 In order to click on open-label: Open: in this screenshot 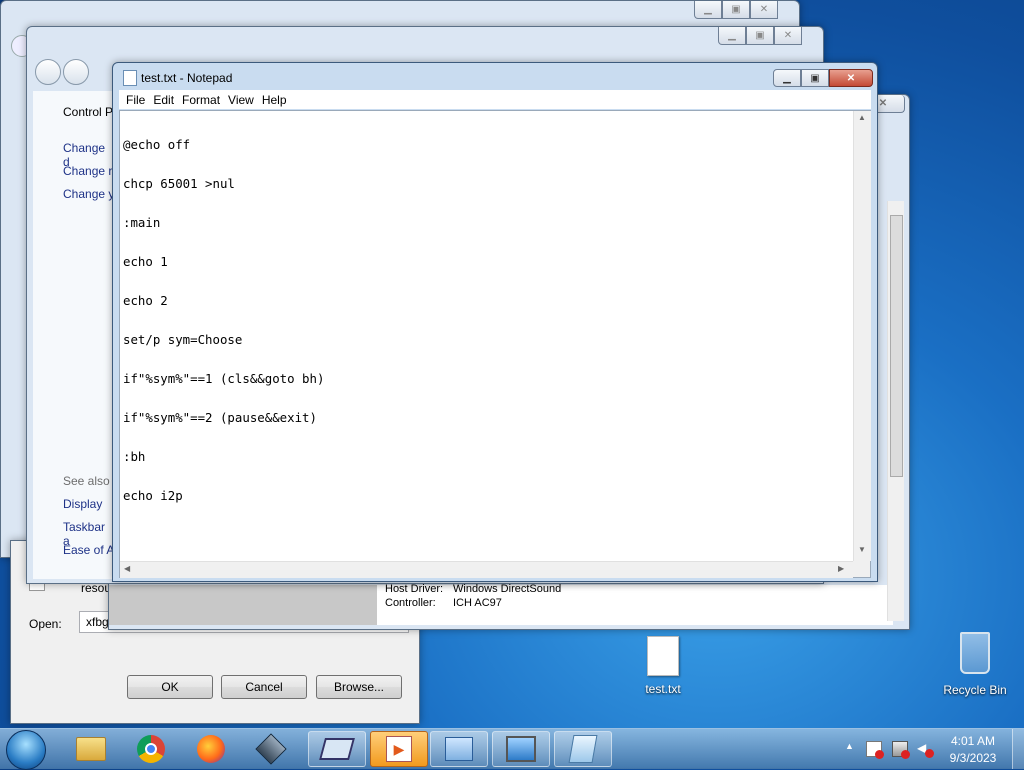, I will do `click(45, 624)`.